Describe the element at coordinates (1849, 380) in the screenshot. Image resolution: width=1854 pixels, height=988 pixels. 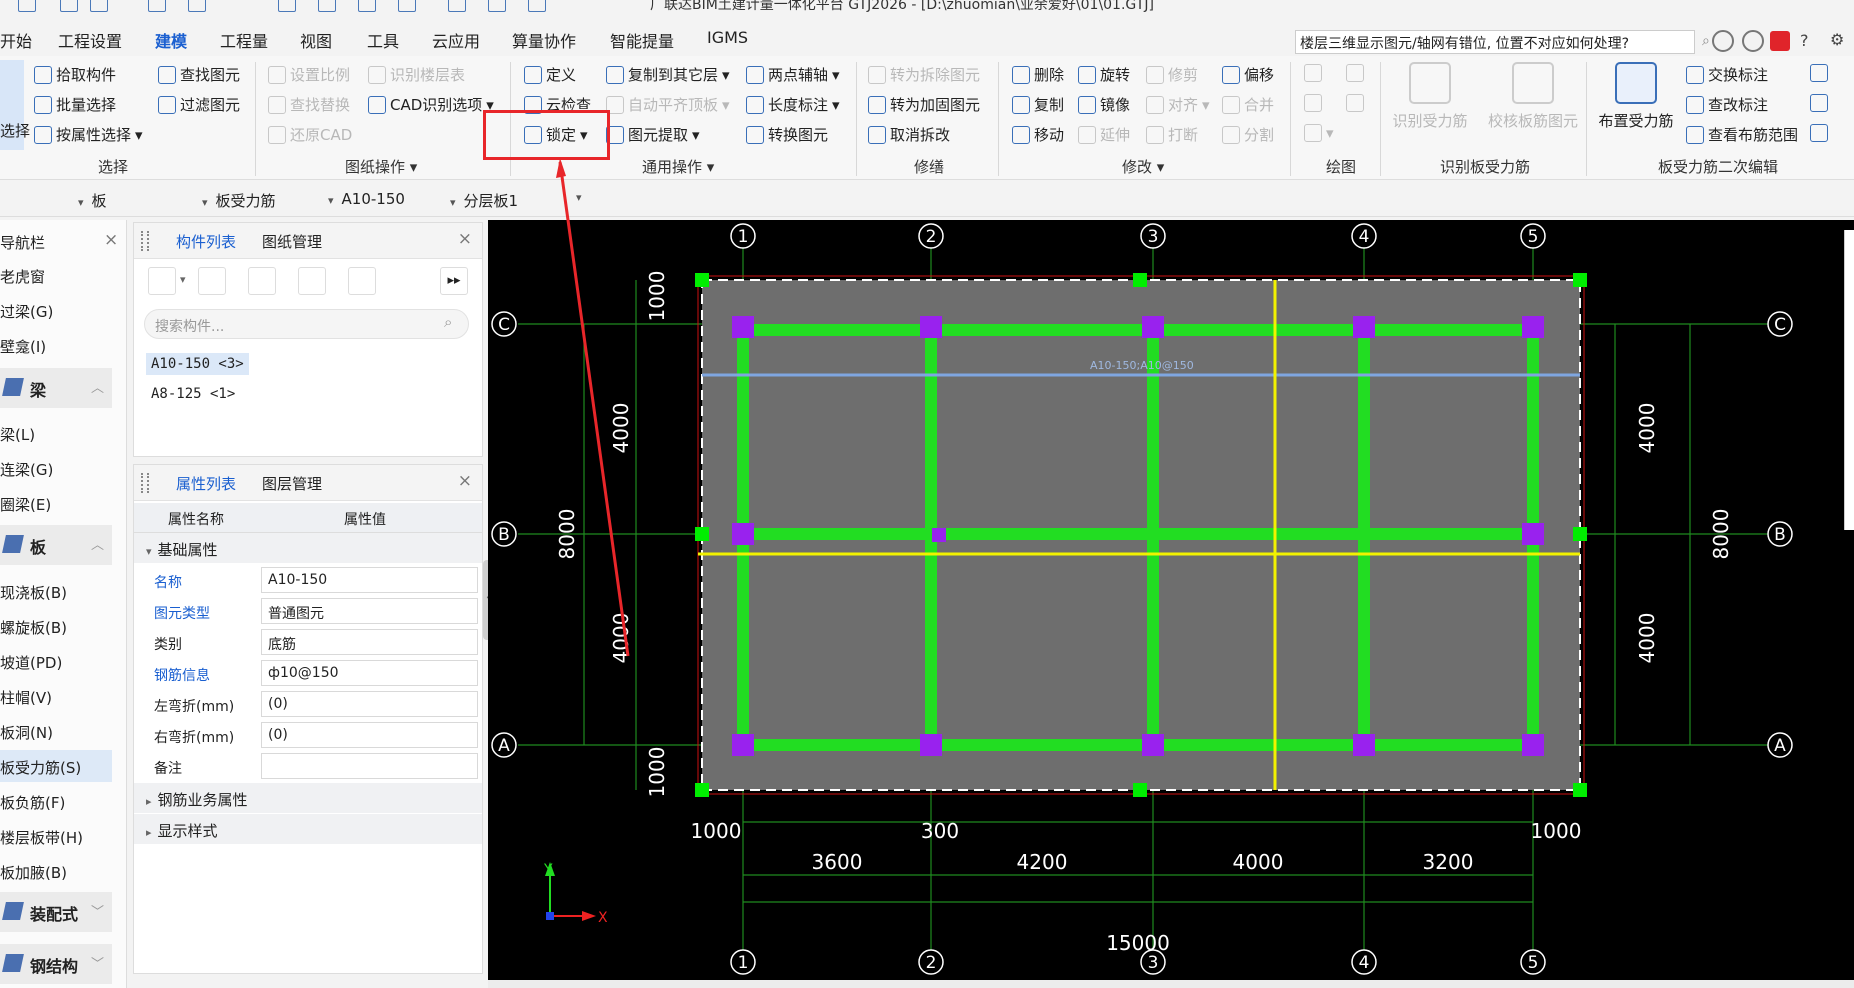
I see `right-side-panel` at that location.